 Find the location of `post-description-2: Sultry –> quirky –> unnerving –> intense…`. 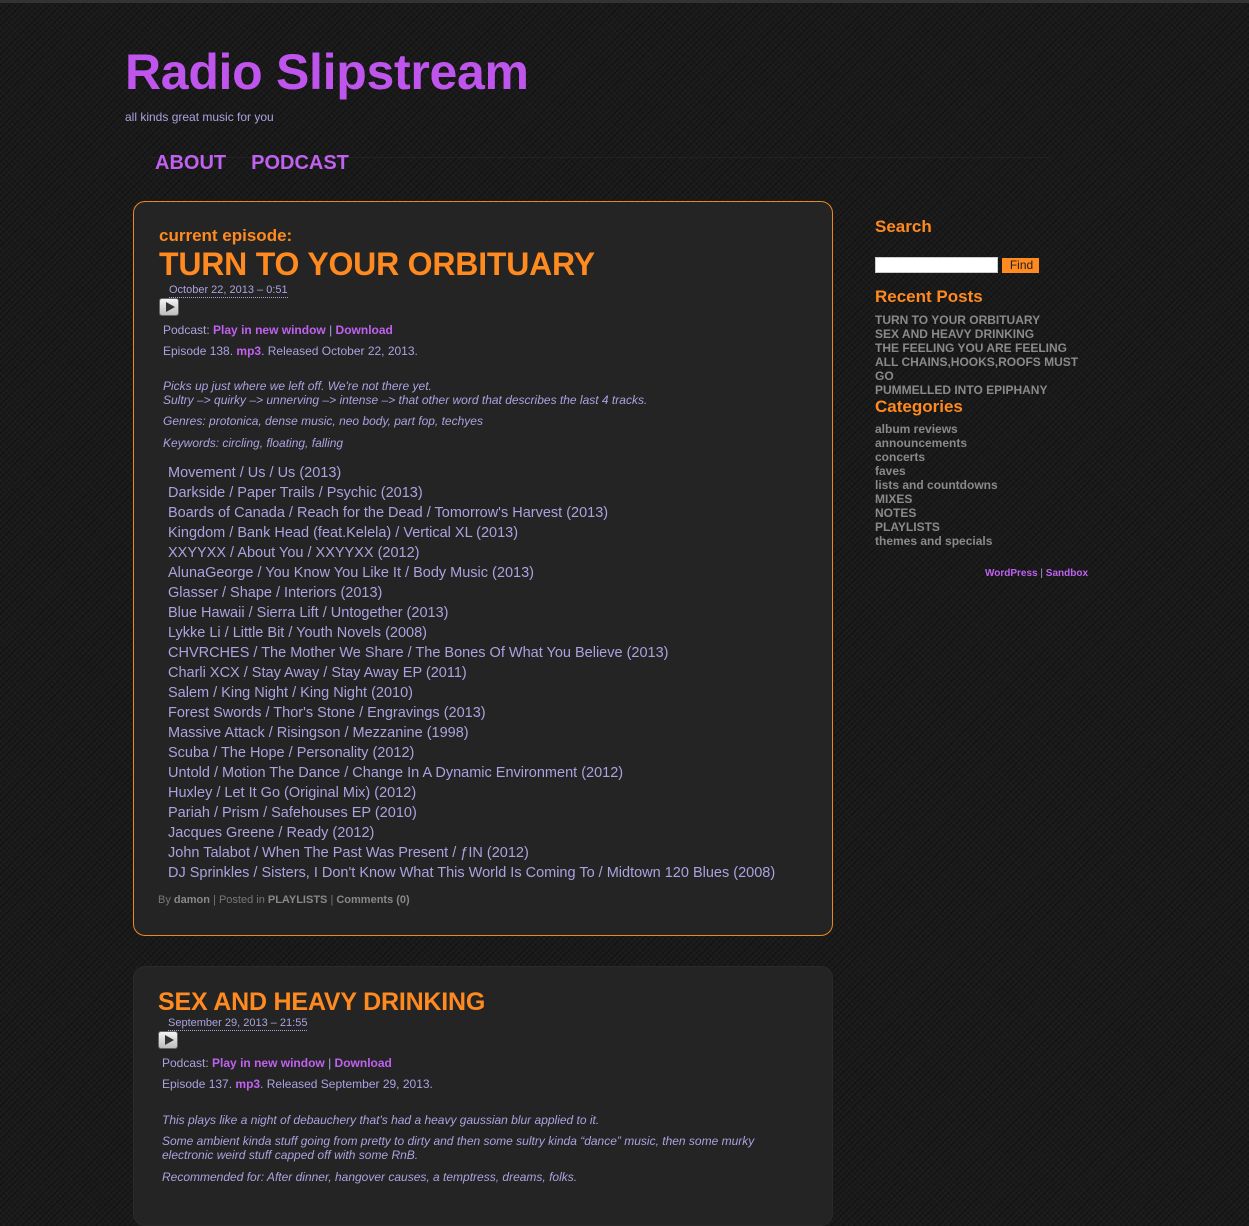

post-description-2: Sultry –> quirky –> unnerving –> intense… is located at coordinates (405, 400).